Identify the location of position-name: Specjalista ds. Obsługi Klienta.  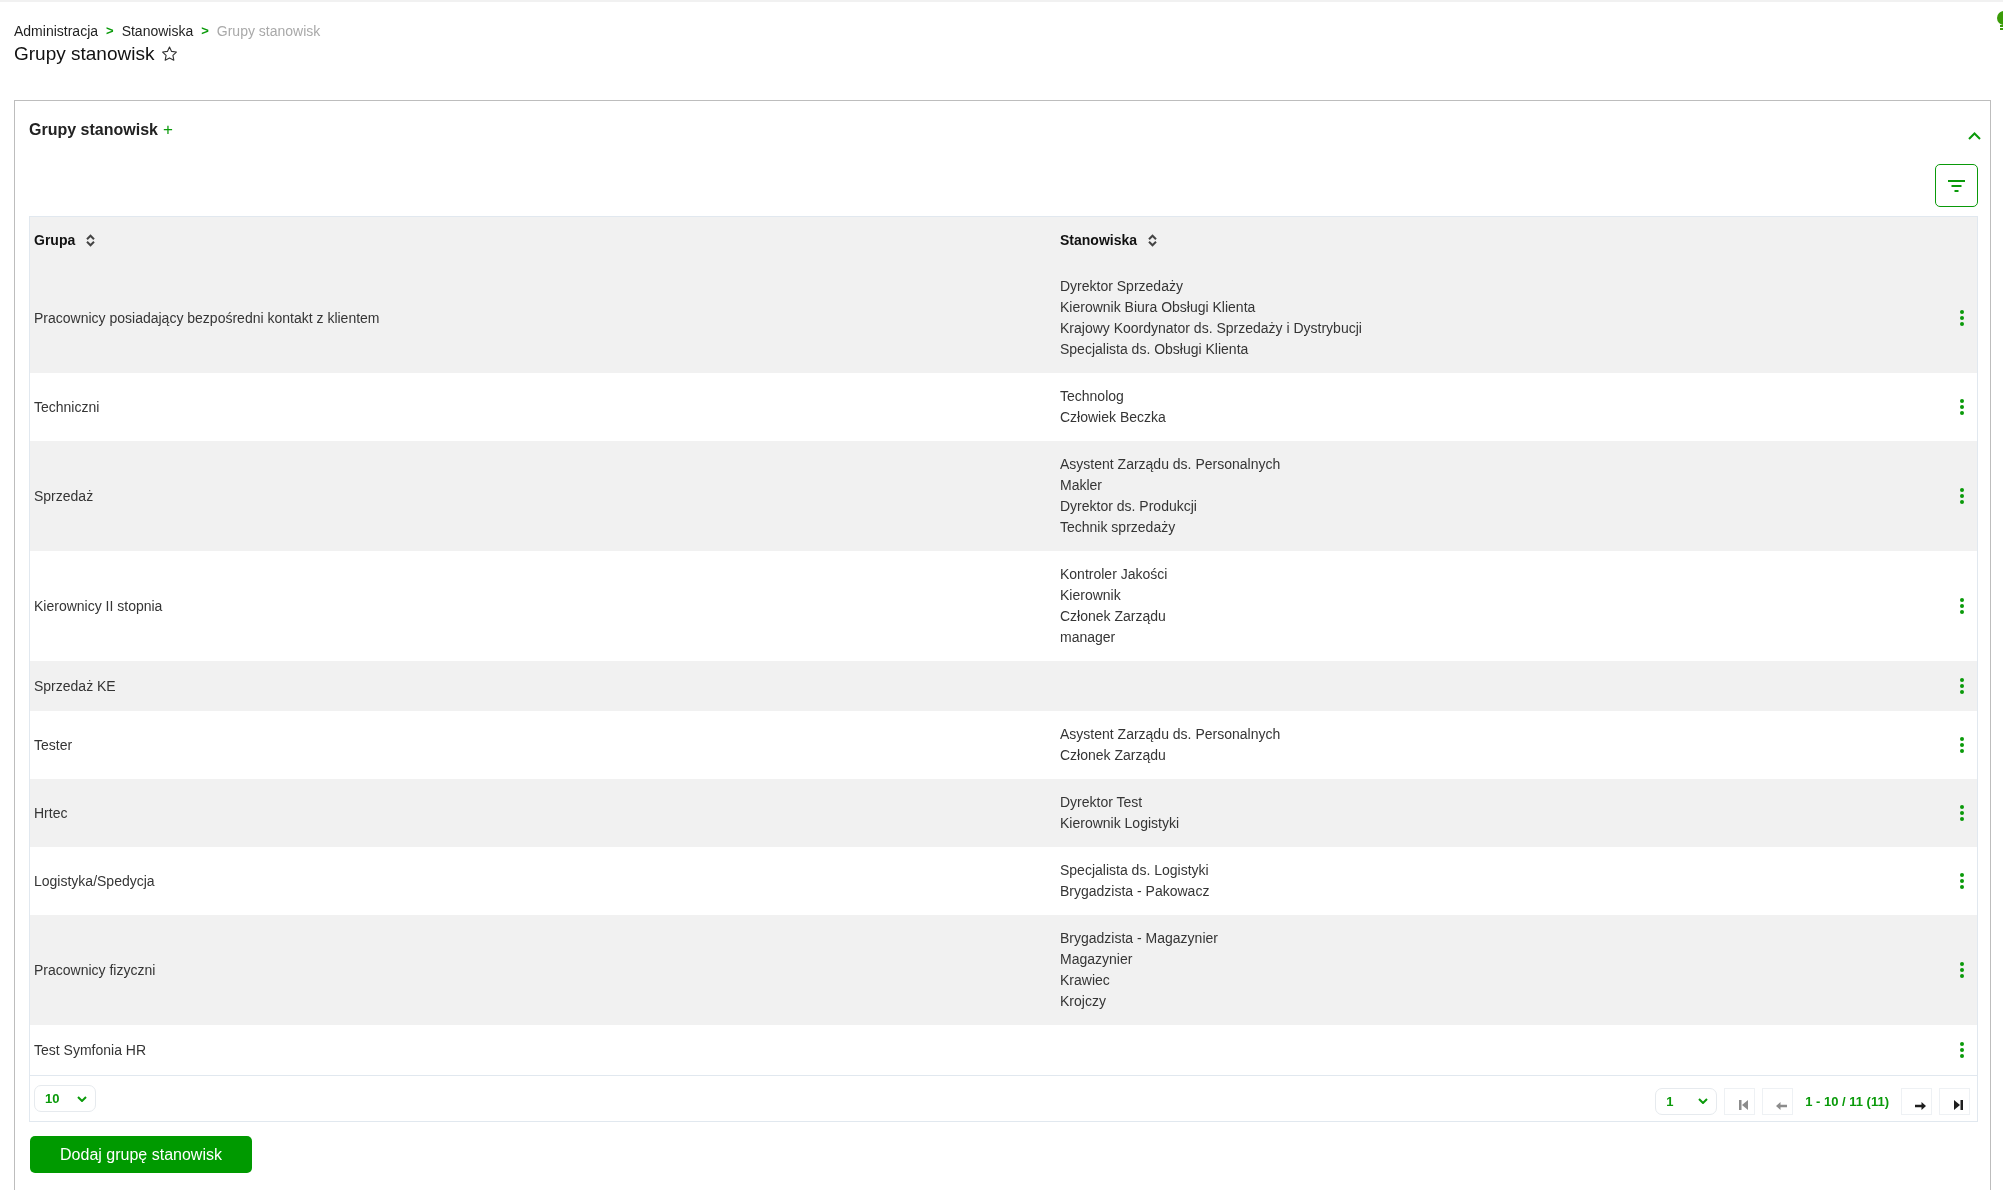
(1154, 349).